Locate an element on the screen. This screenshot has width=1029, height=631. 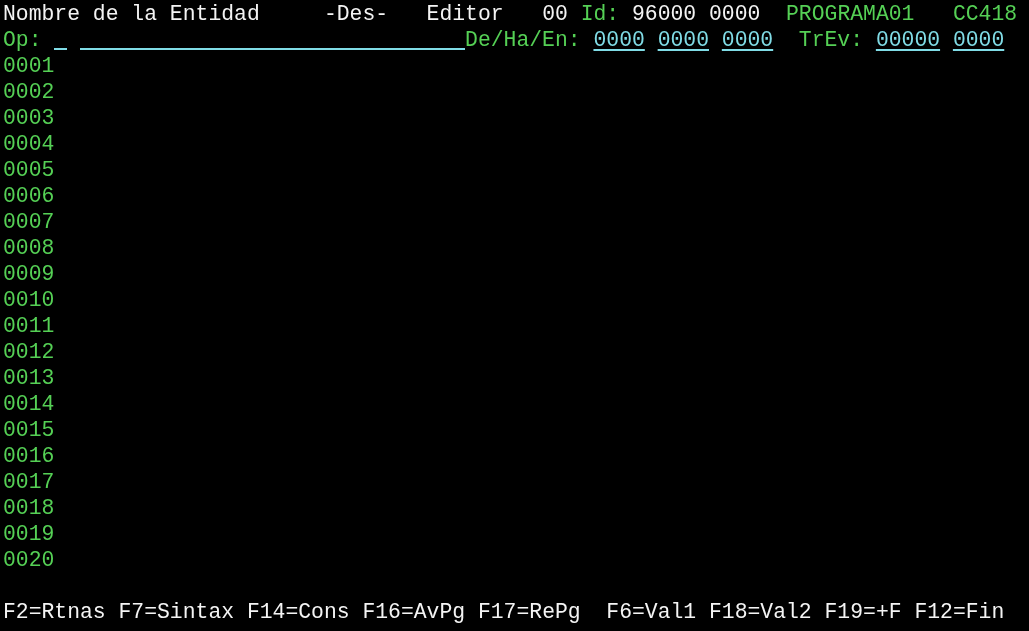
line-number: 0001 is located at coordinates (29, 66).